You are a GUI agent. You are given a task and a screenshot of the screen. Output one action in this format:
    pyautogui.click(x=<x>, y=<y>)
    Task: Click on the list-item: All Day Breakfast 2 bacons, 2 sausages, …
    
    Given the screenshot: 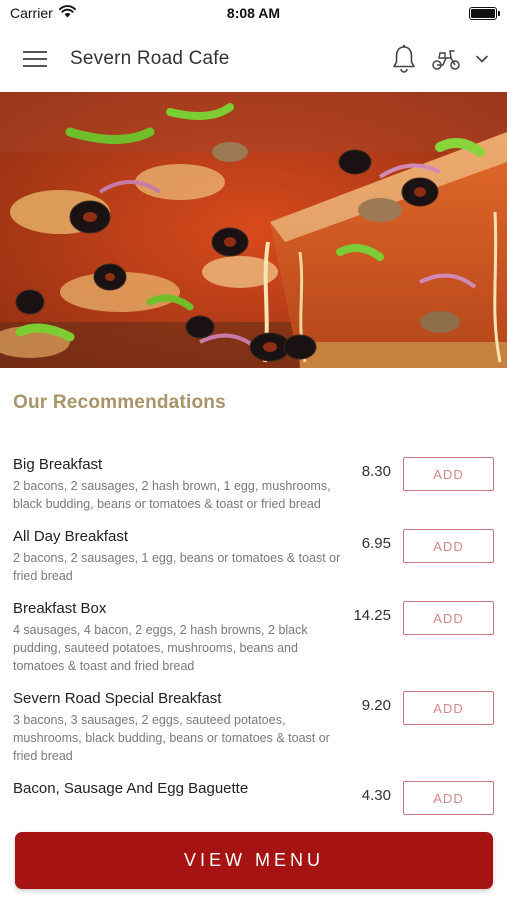 What is the action you would take?
    pyautogui.click(x=253, y=556)
    